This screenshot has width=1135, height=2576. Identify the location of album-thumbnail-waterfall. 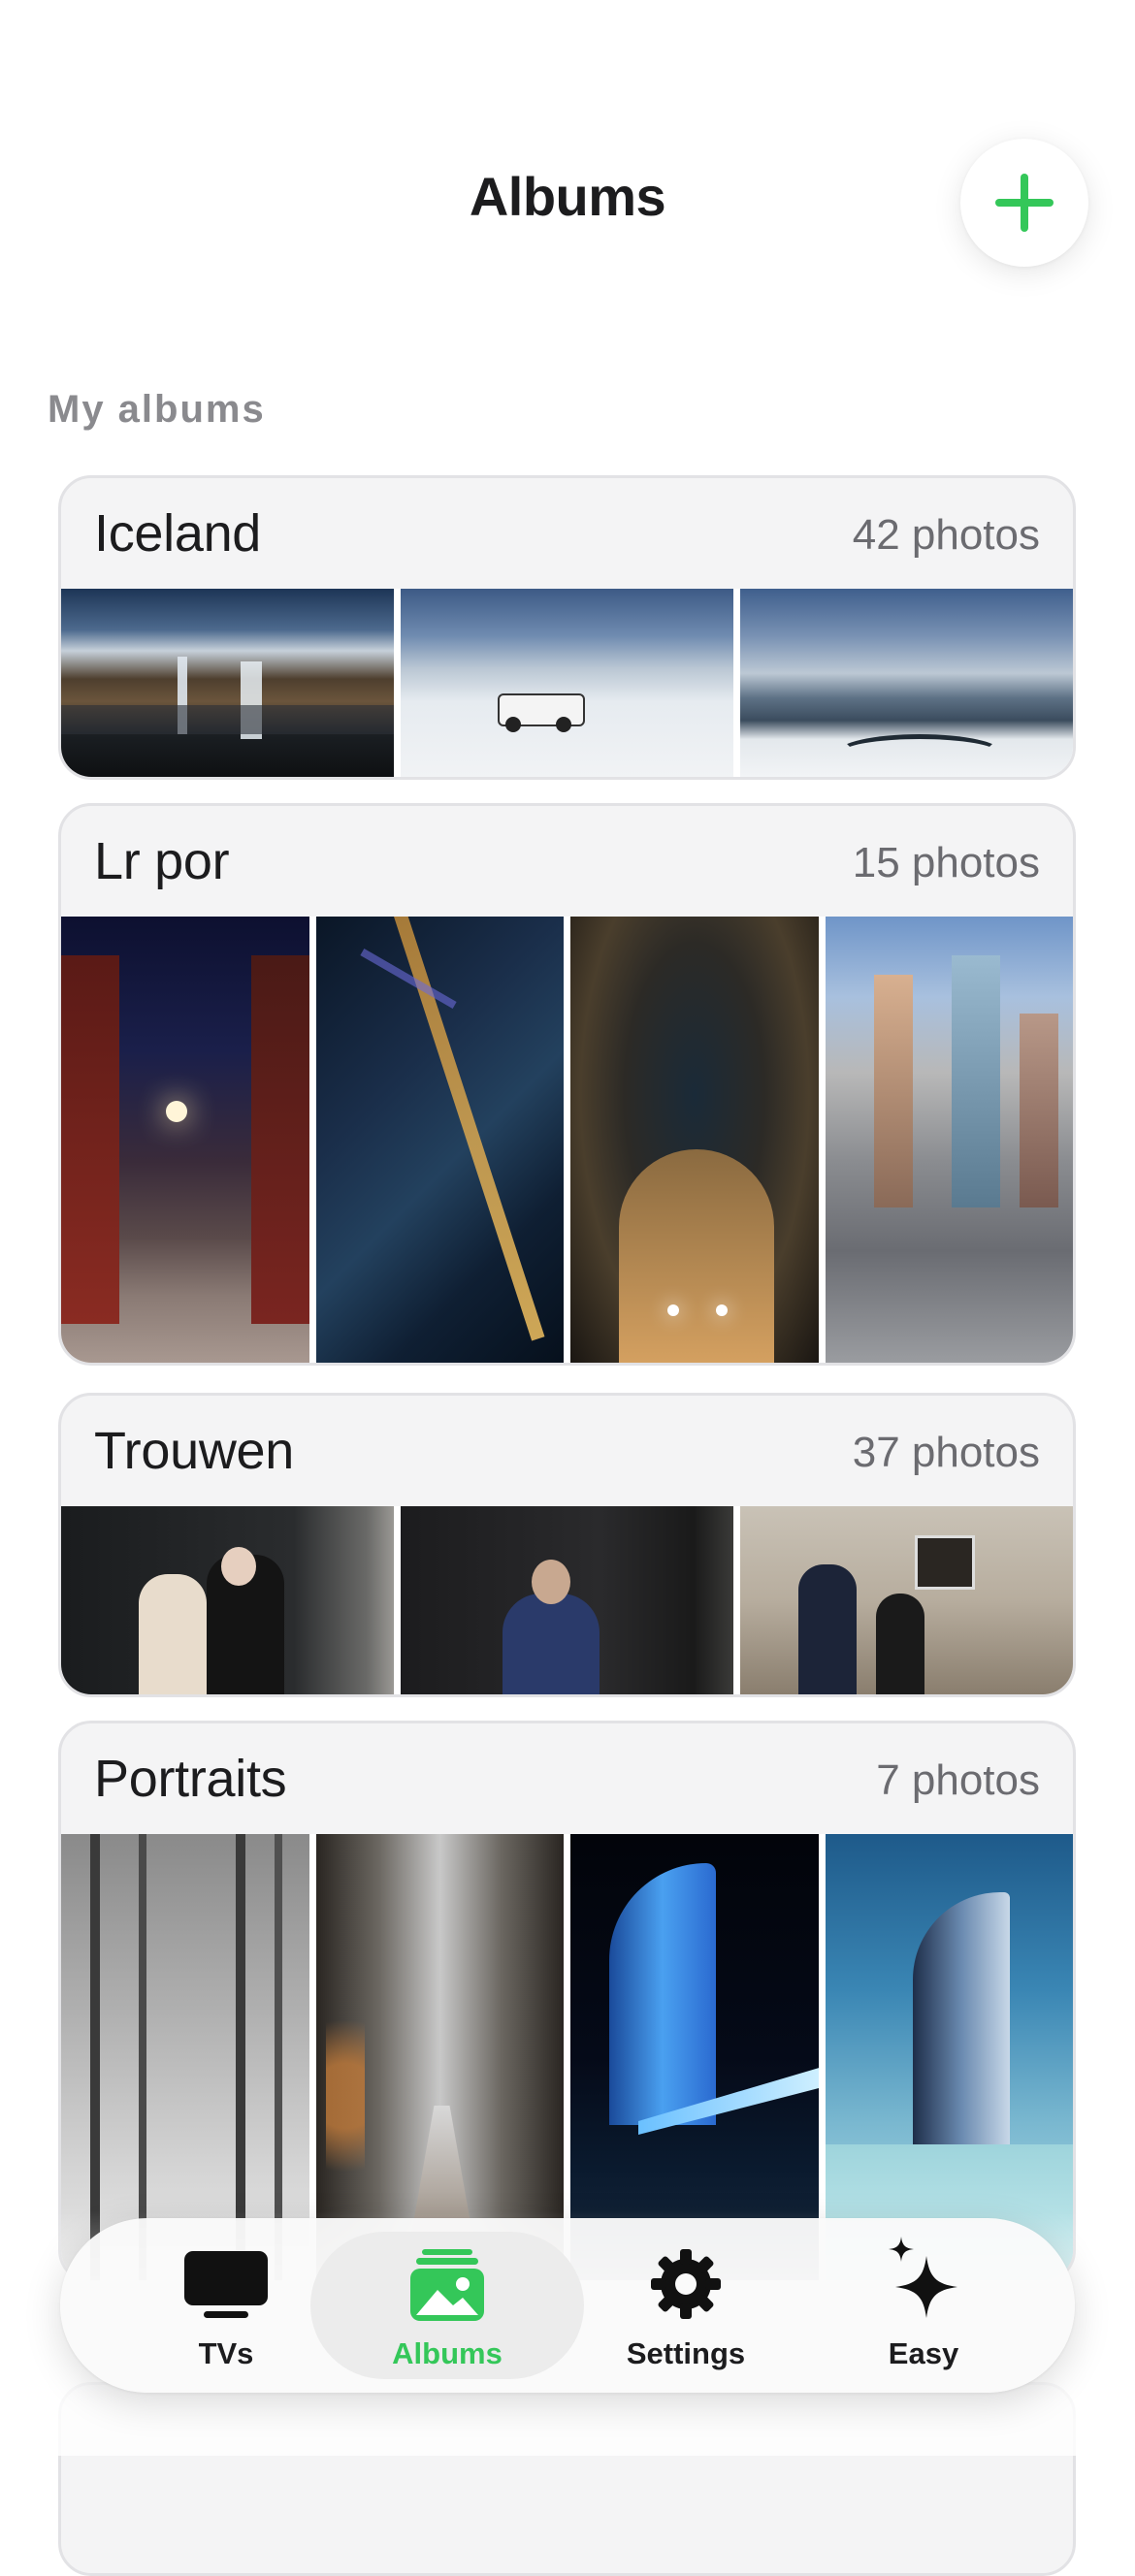
(227, 683).